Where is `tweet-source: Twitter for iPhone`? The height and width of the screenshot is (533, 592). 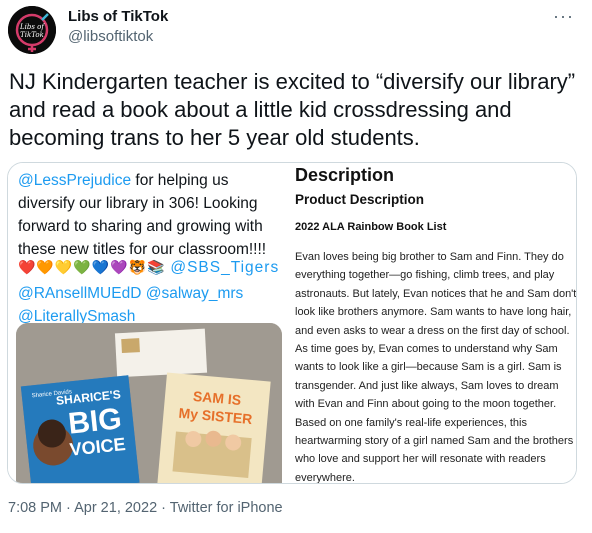
tweet-source: Twitter for iPhone is located at coordinates (226, 508).